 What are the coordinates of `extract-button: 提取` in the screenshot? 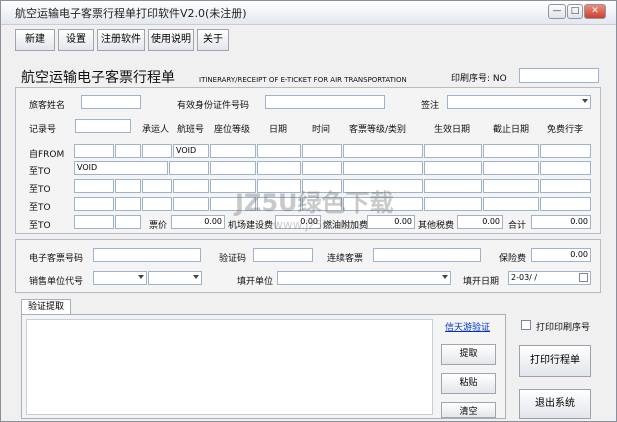 It's located at (468, 354).